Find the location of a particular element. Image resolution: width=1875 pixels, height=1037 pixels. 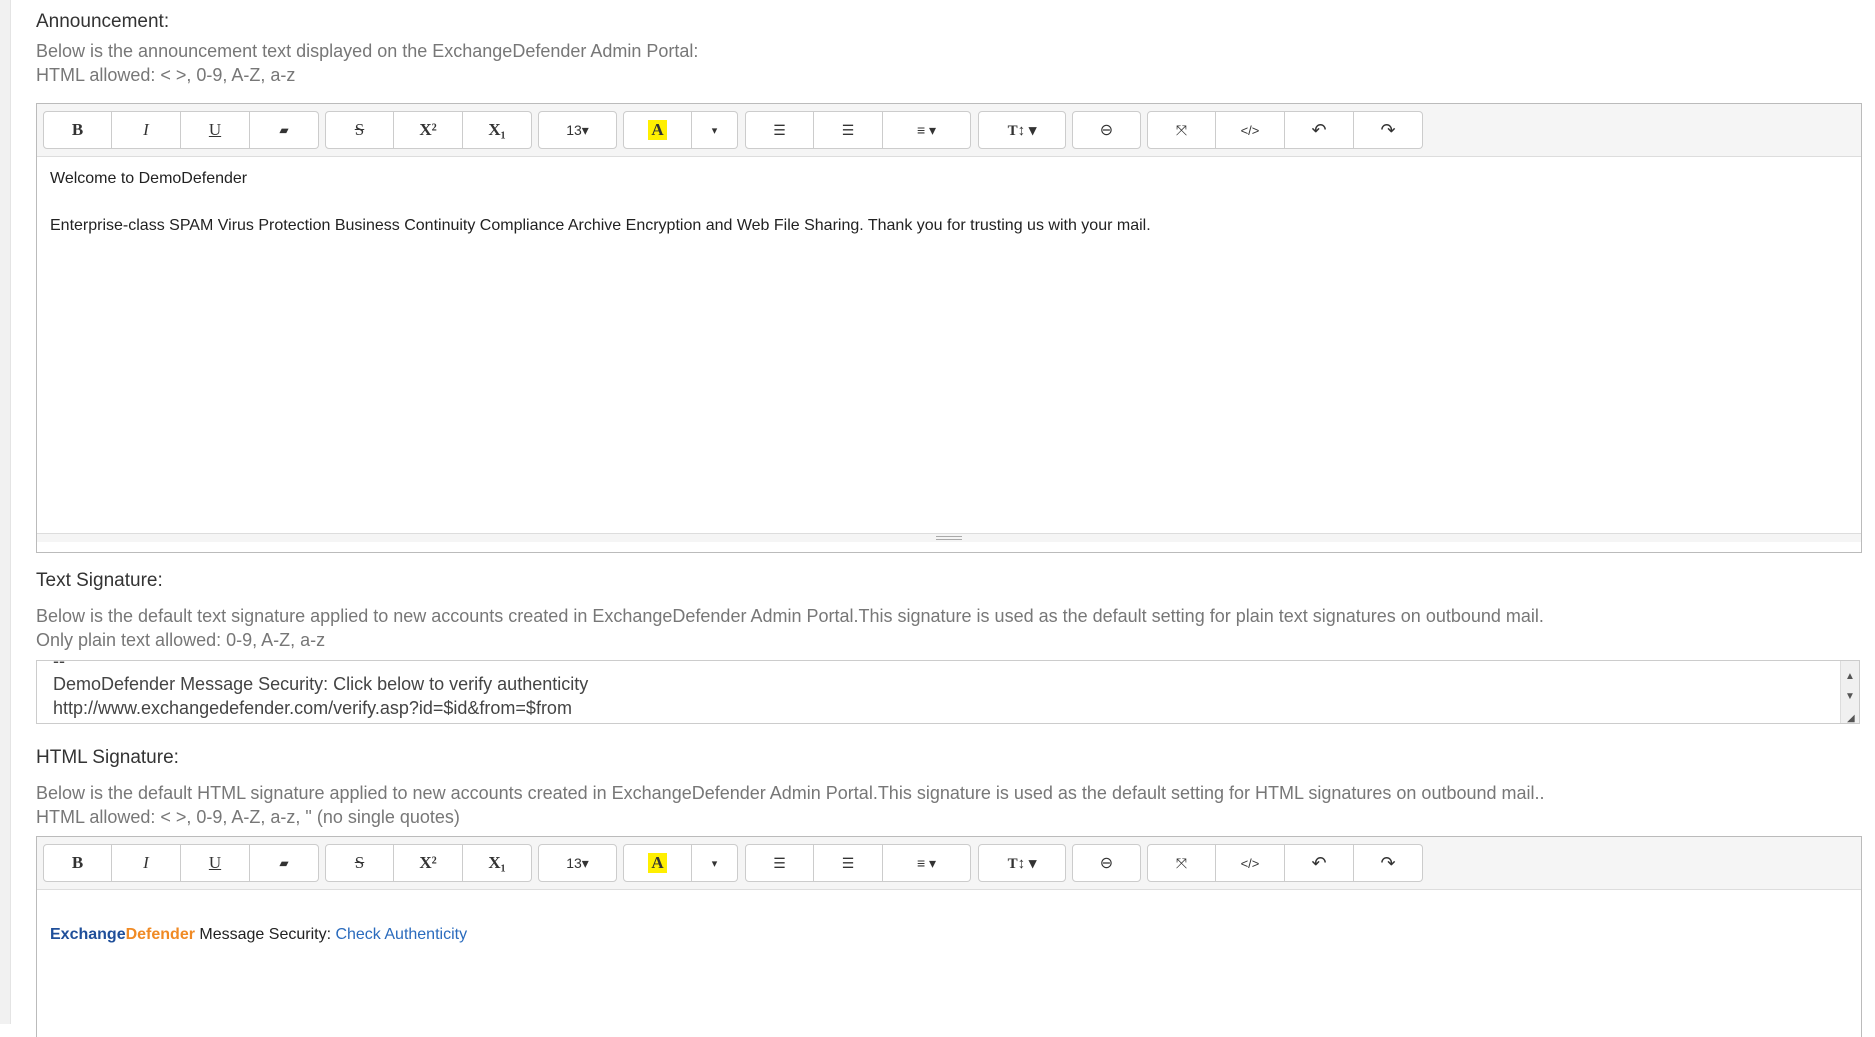

brand-defender: Defender is located at coordinates (160, 934).